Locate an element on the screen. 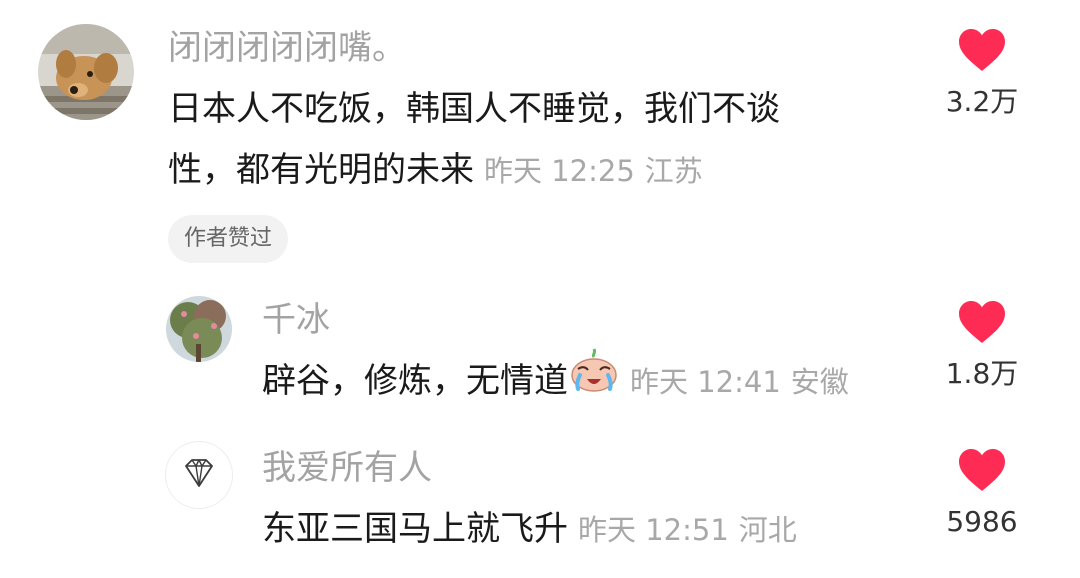  like-button: 5986 is located at coordinates (982, 495).